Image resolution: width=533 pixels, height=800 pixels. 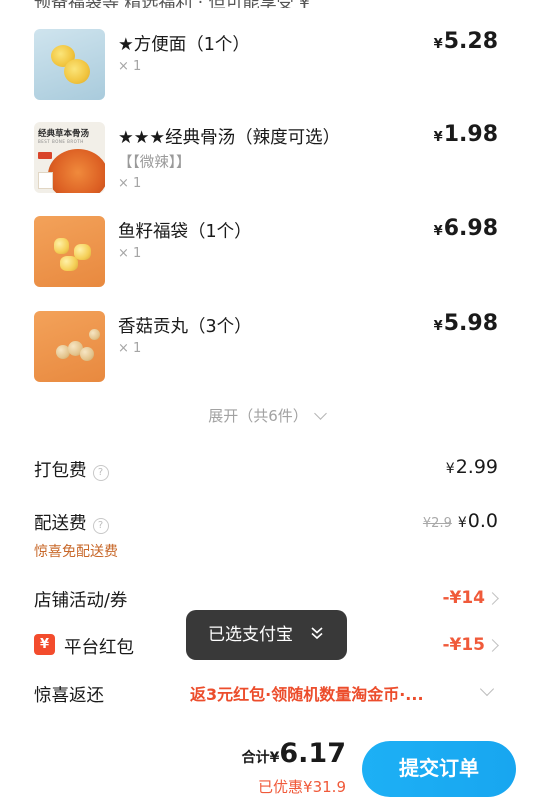 What do you see at coordinates (317, 633) in the screenshot?
I see `double-chevron-down-icon` at bounding box center [317, 633].